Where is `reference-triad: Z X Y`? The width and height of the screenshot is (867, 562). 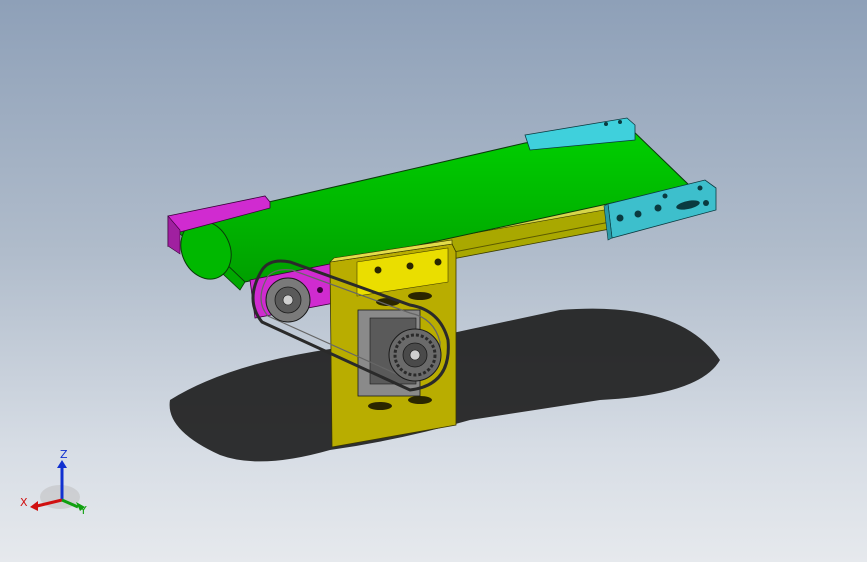
reference-triad: Z X Y is located at coordinates (53, 482).